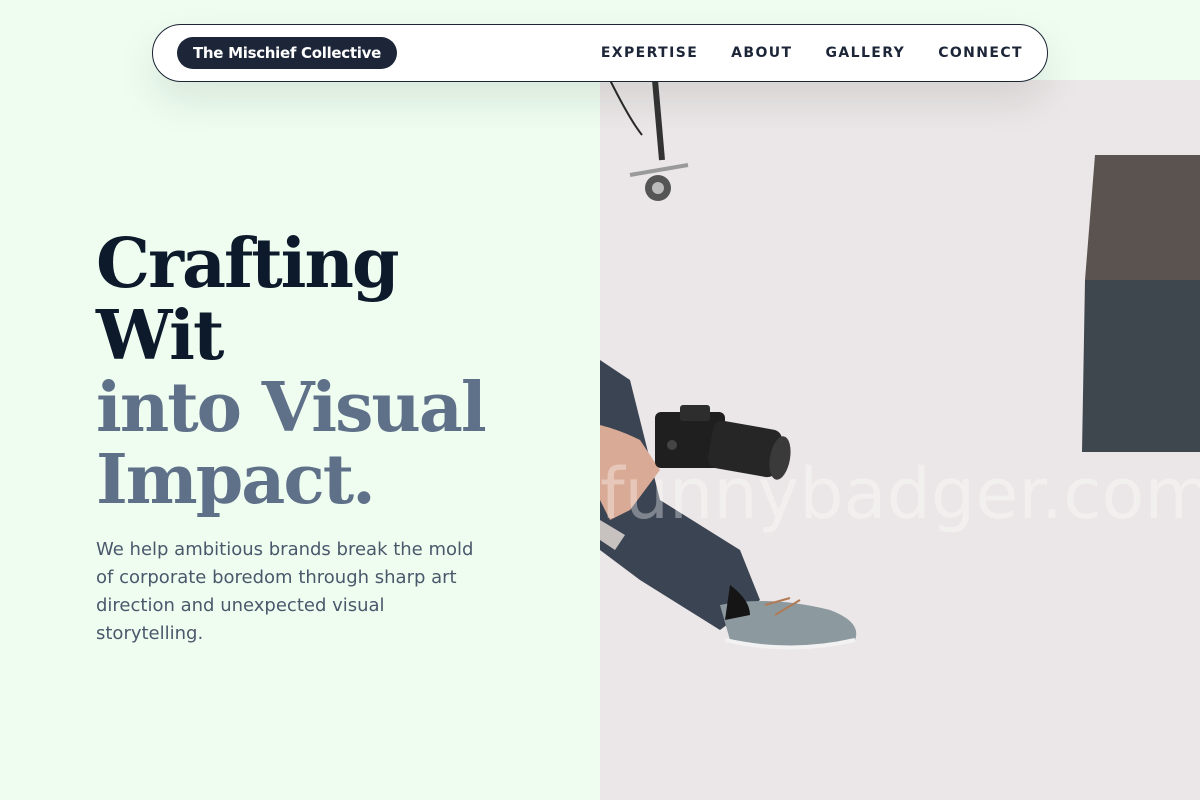 The image size is (1200, 800). I want to click on nav-link-connect: CONNECT, so click(980, 53).